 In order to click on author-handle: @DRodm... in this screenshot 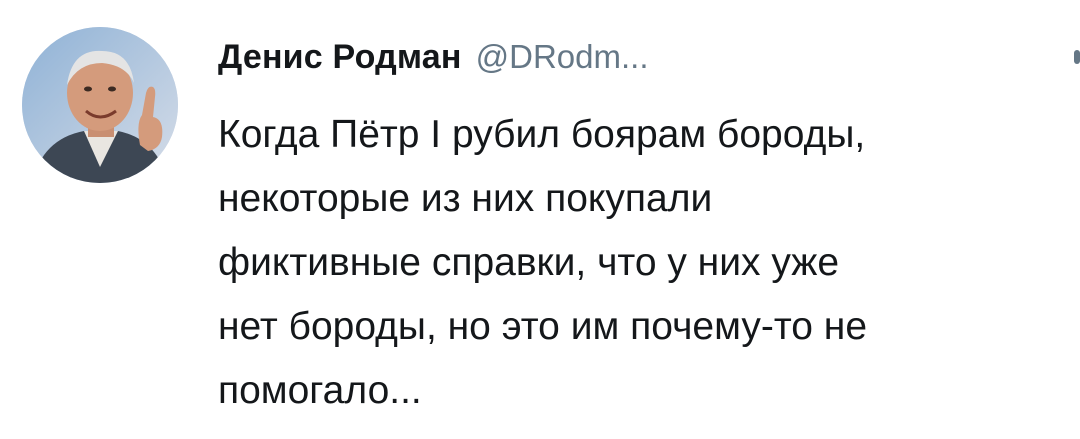, I will do `click(562, 57)`.